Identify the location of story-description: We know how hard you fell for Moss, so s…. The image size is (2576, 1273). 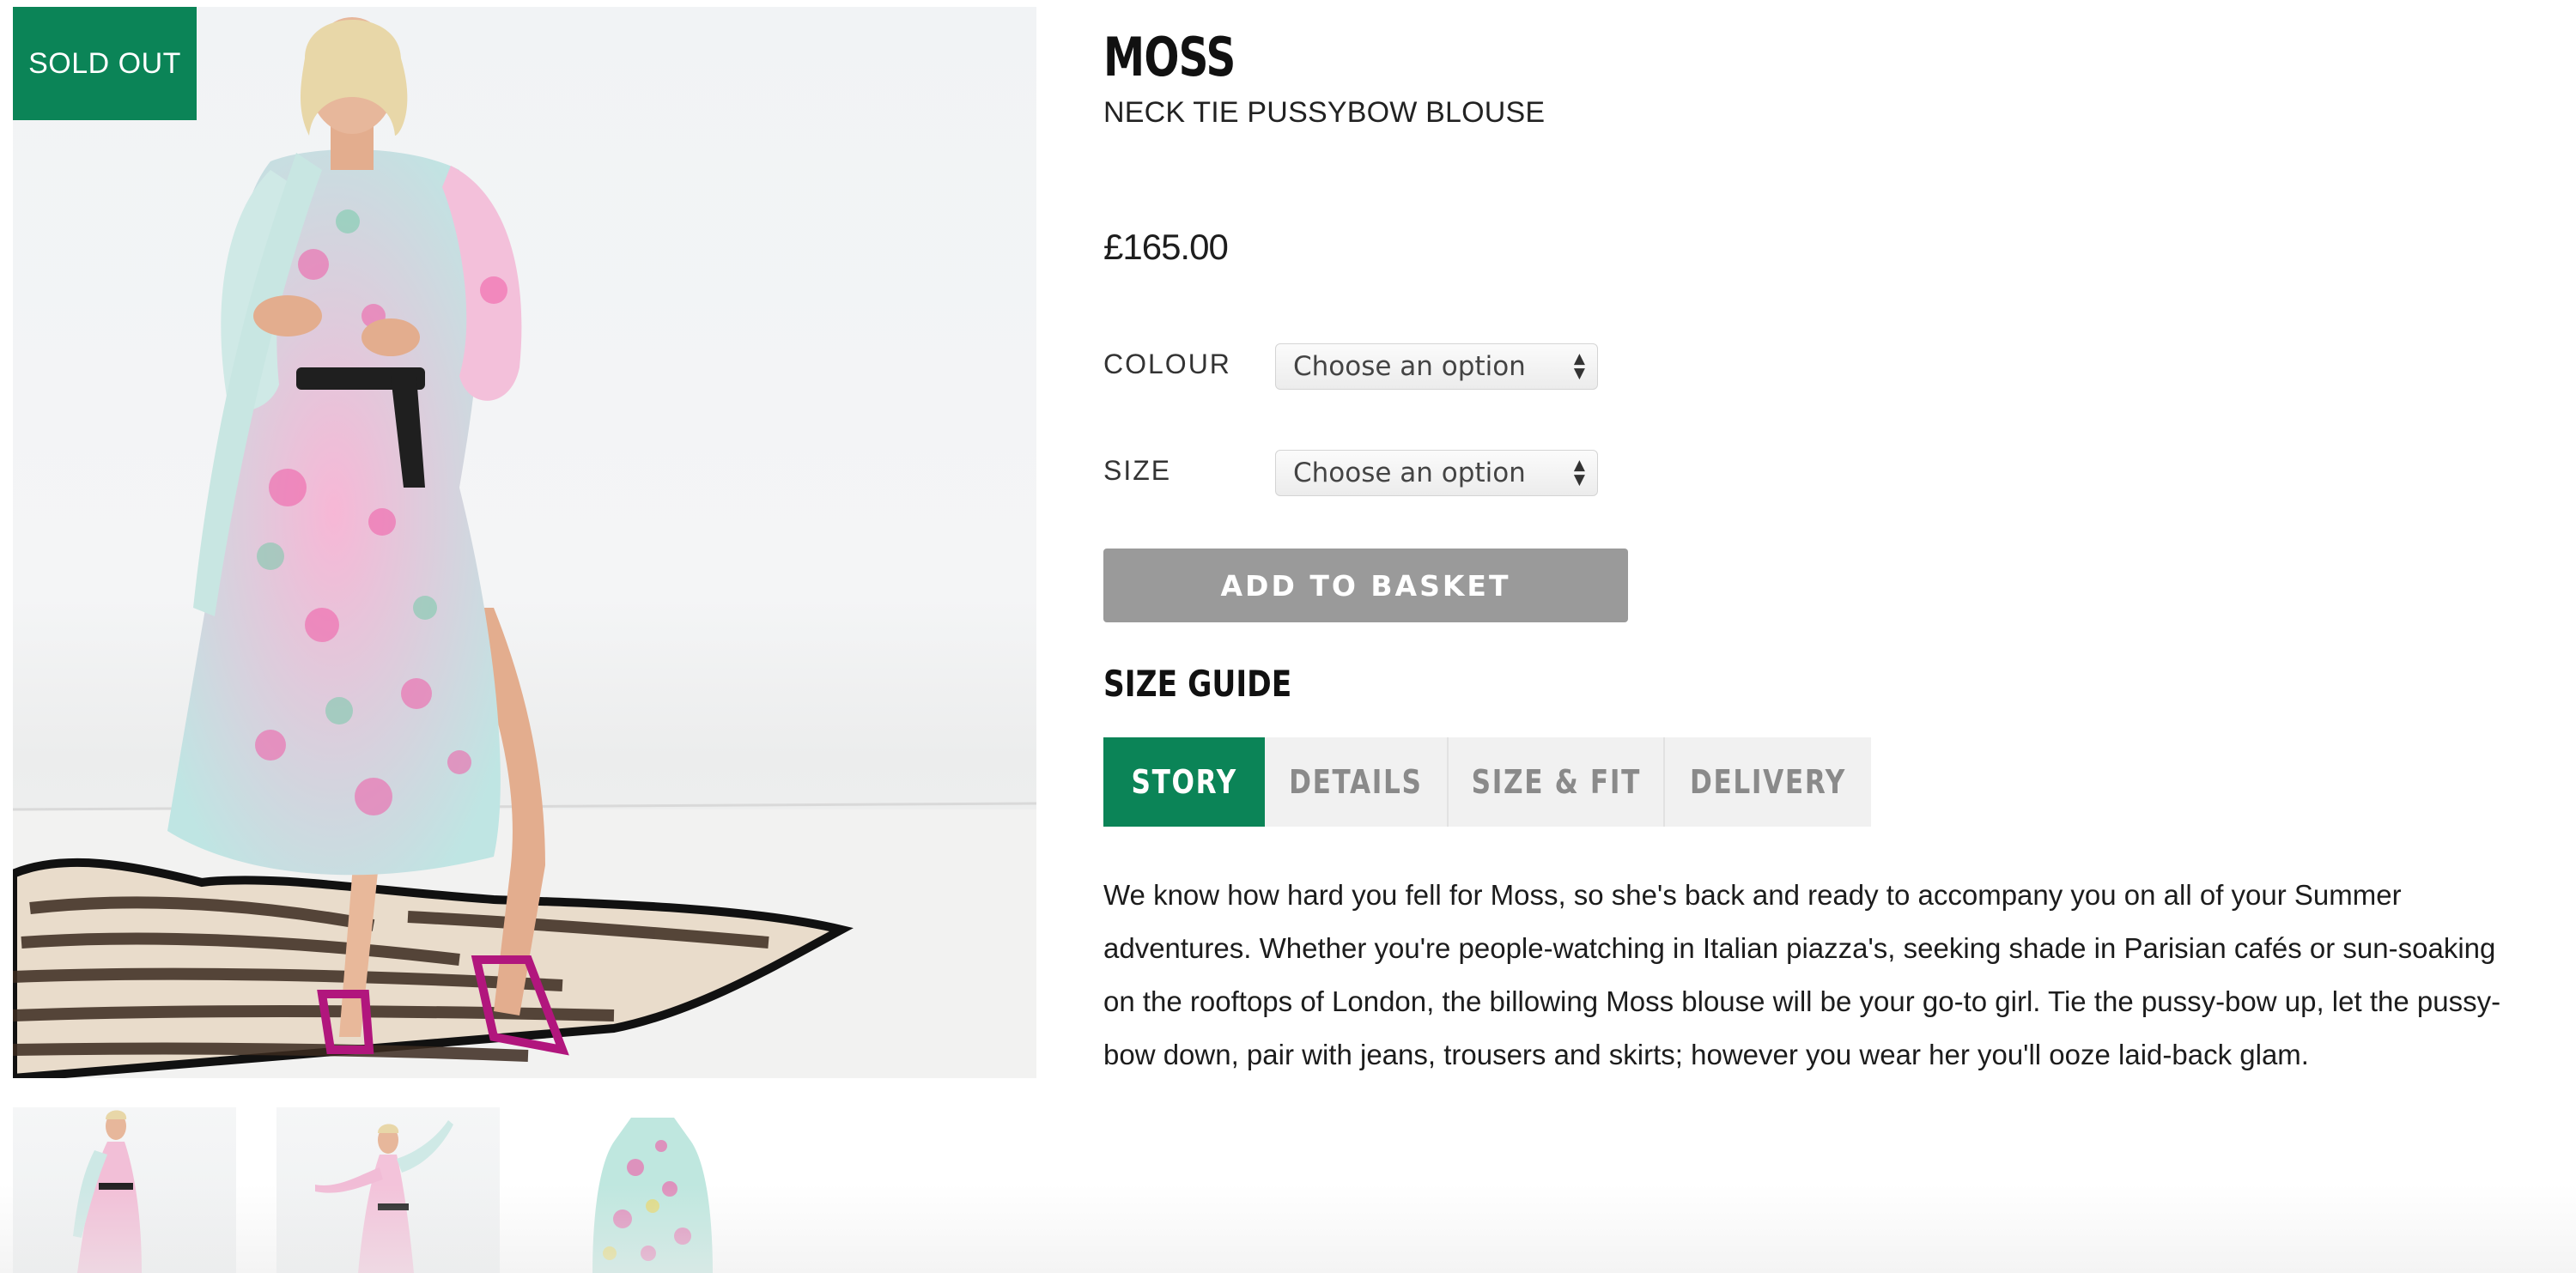
(1802, 975).